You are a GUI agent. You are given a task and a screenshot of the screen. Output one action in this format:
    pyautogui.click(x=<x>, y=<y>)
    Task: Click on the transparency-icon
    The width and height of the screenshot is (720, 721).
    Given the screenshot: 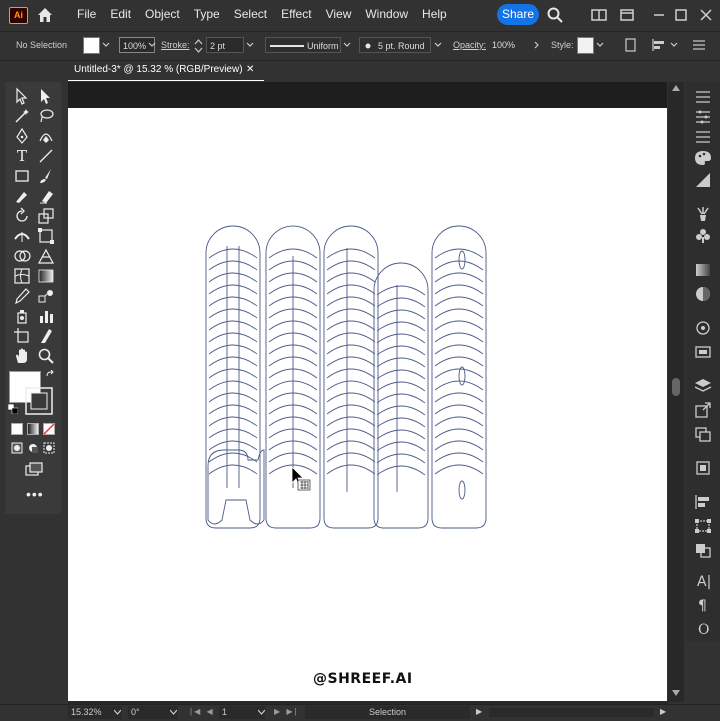 What is the action you would take?
    pyautogui.click(x=703, y=294)
    